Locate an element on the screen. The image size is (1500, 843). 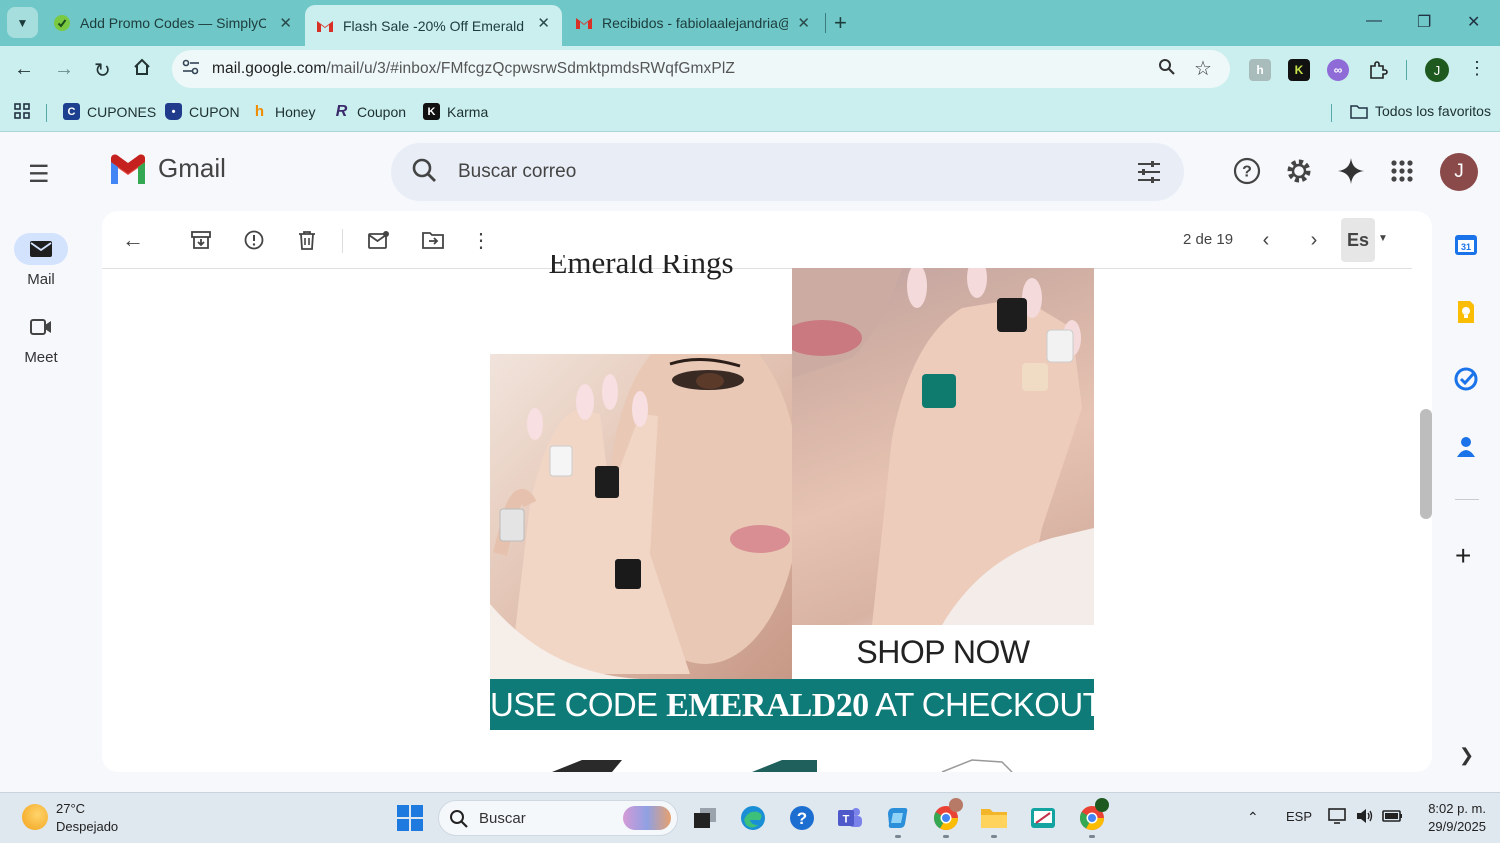
tab-label: Flash Sale -20% Off Emerald Rings is located at coordinates (436, 25).